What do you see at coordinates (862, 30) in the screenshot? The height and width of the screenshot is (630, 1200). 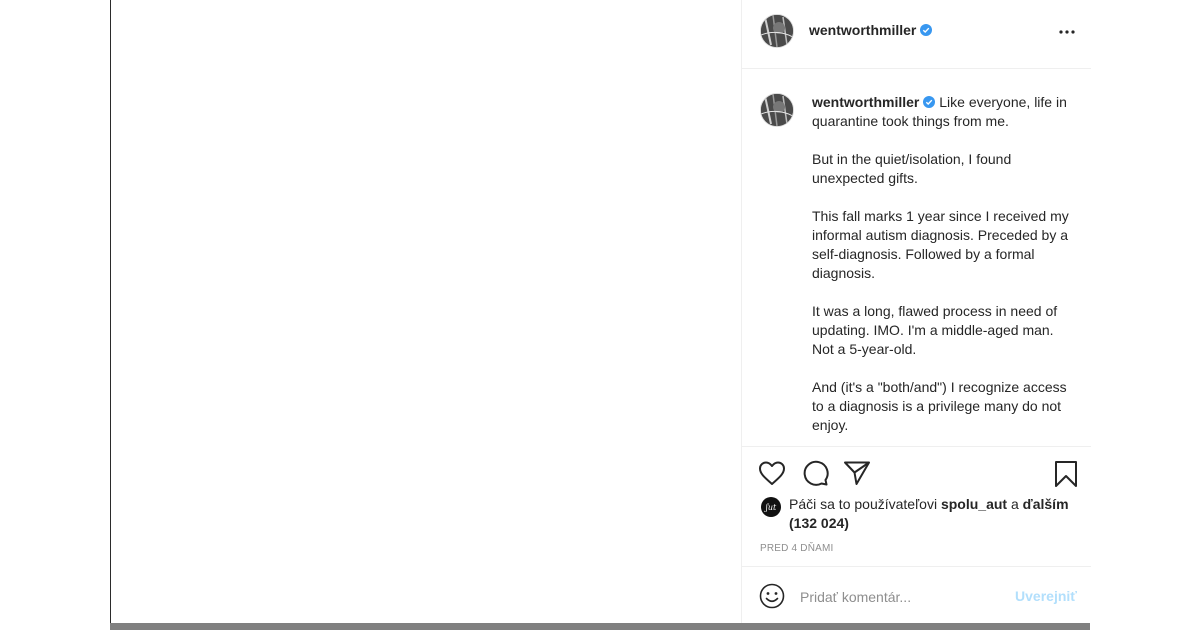 I see `header-username: wentworthmiller` at bounding box center [862, 30].